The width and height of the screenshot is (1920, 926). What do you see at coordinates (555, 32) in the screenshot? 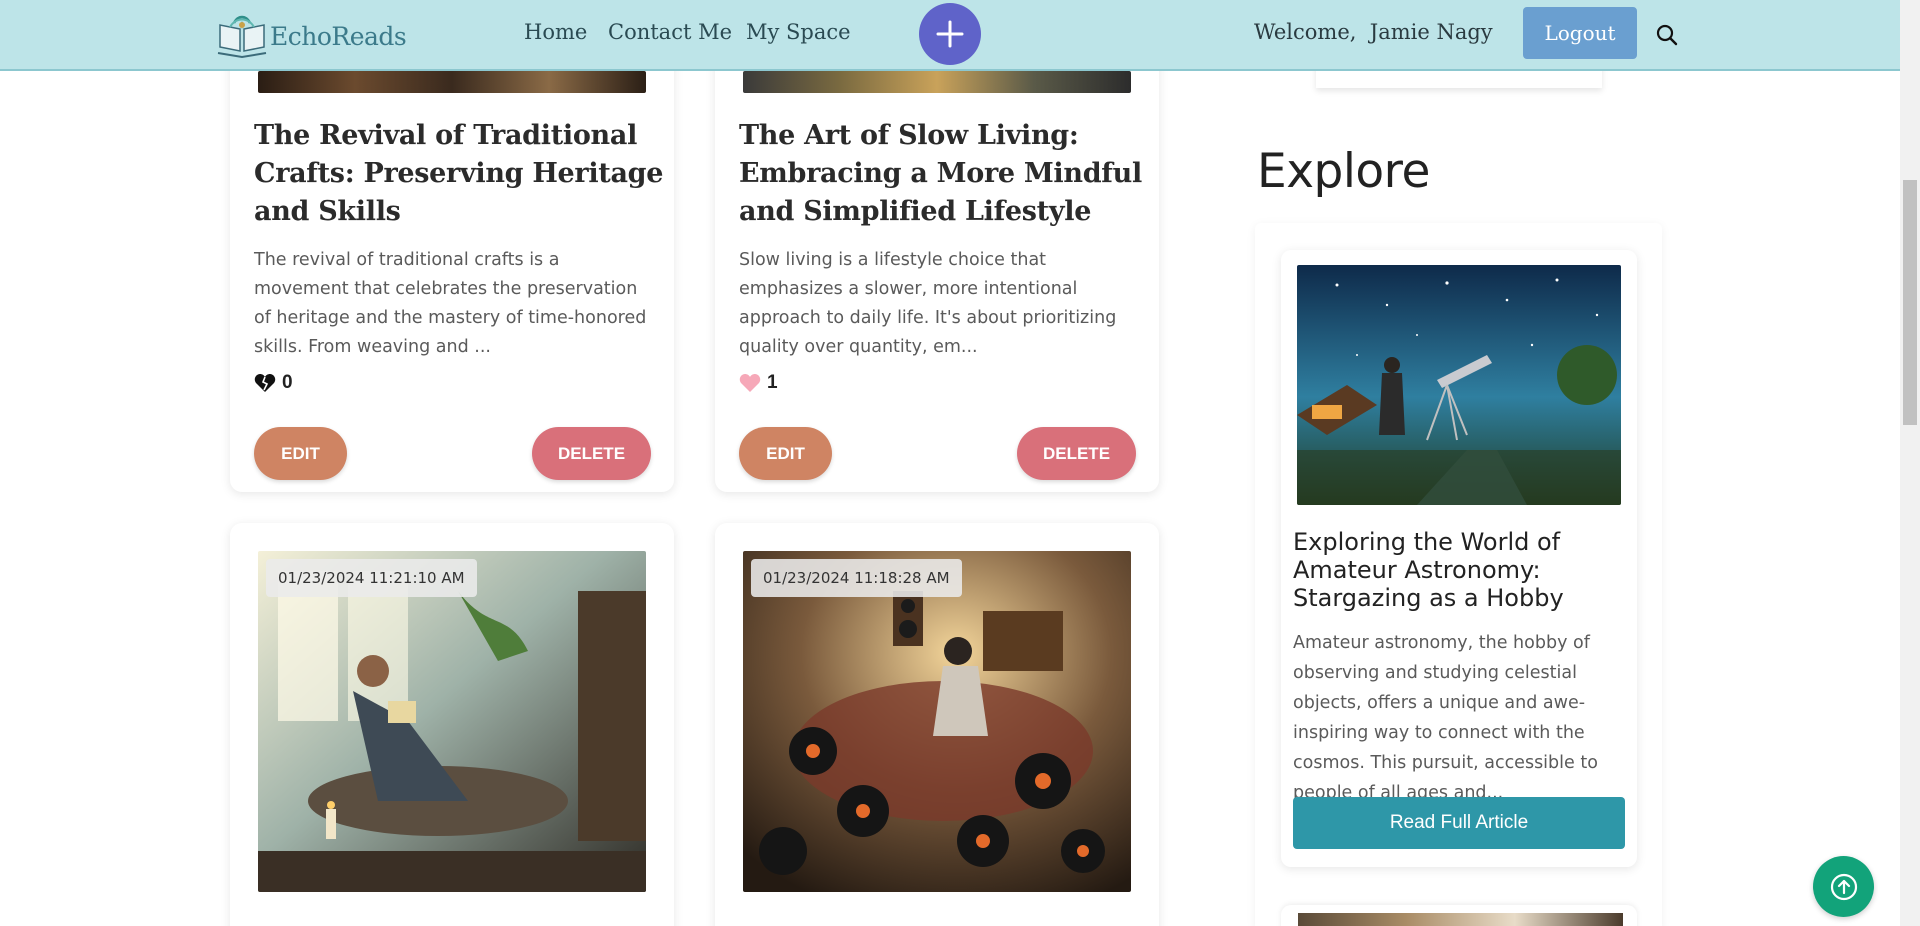
I see `nav-home-link: Home` at bounding box center [555, 32].